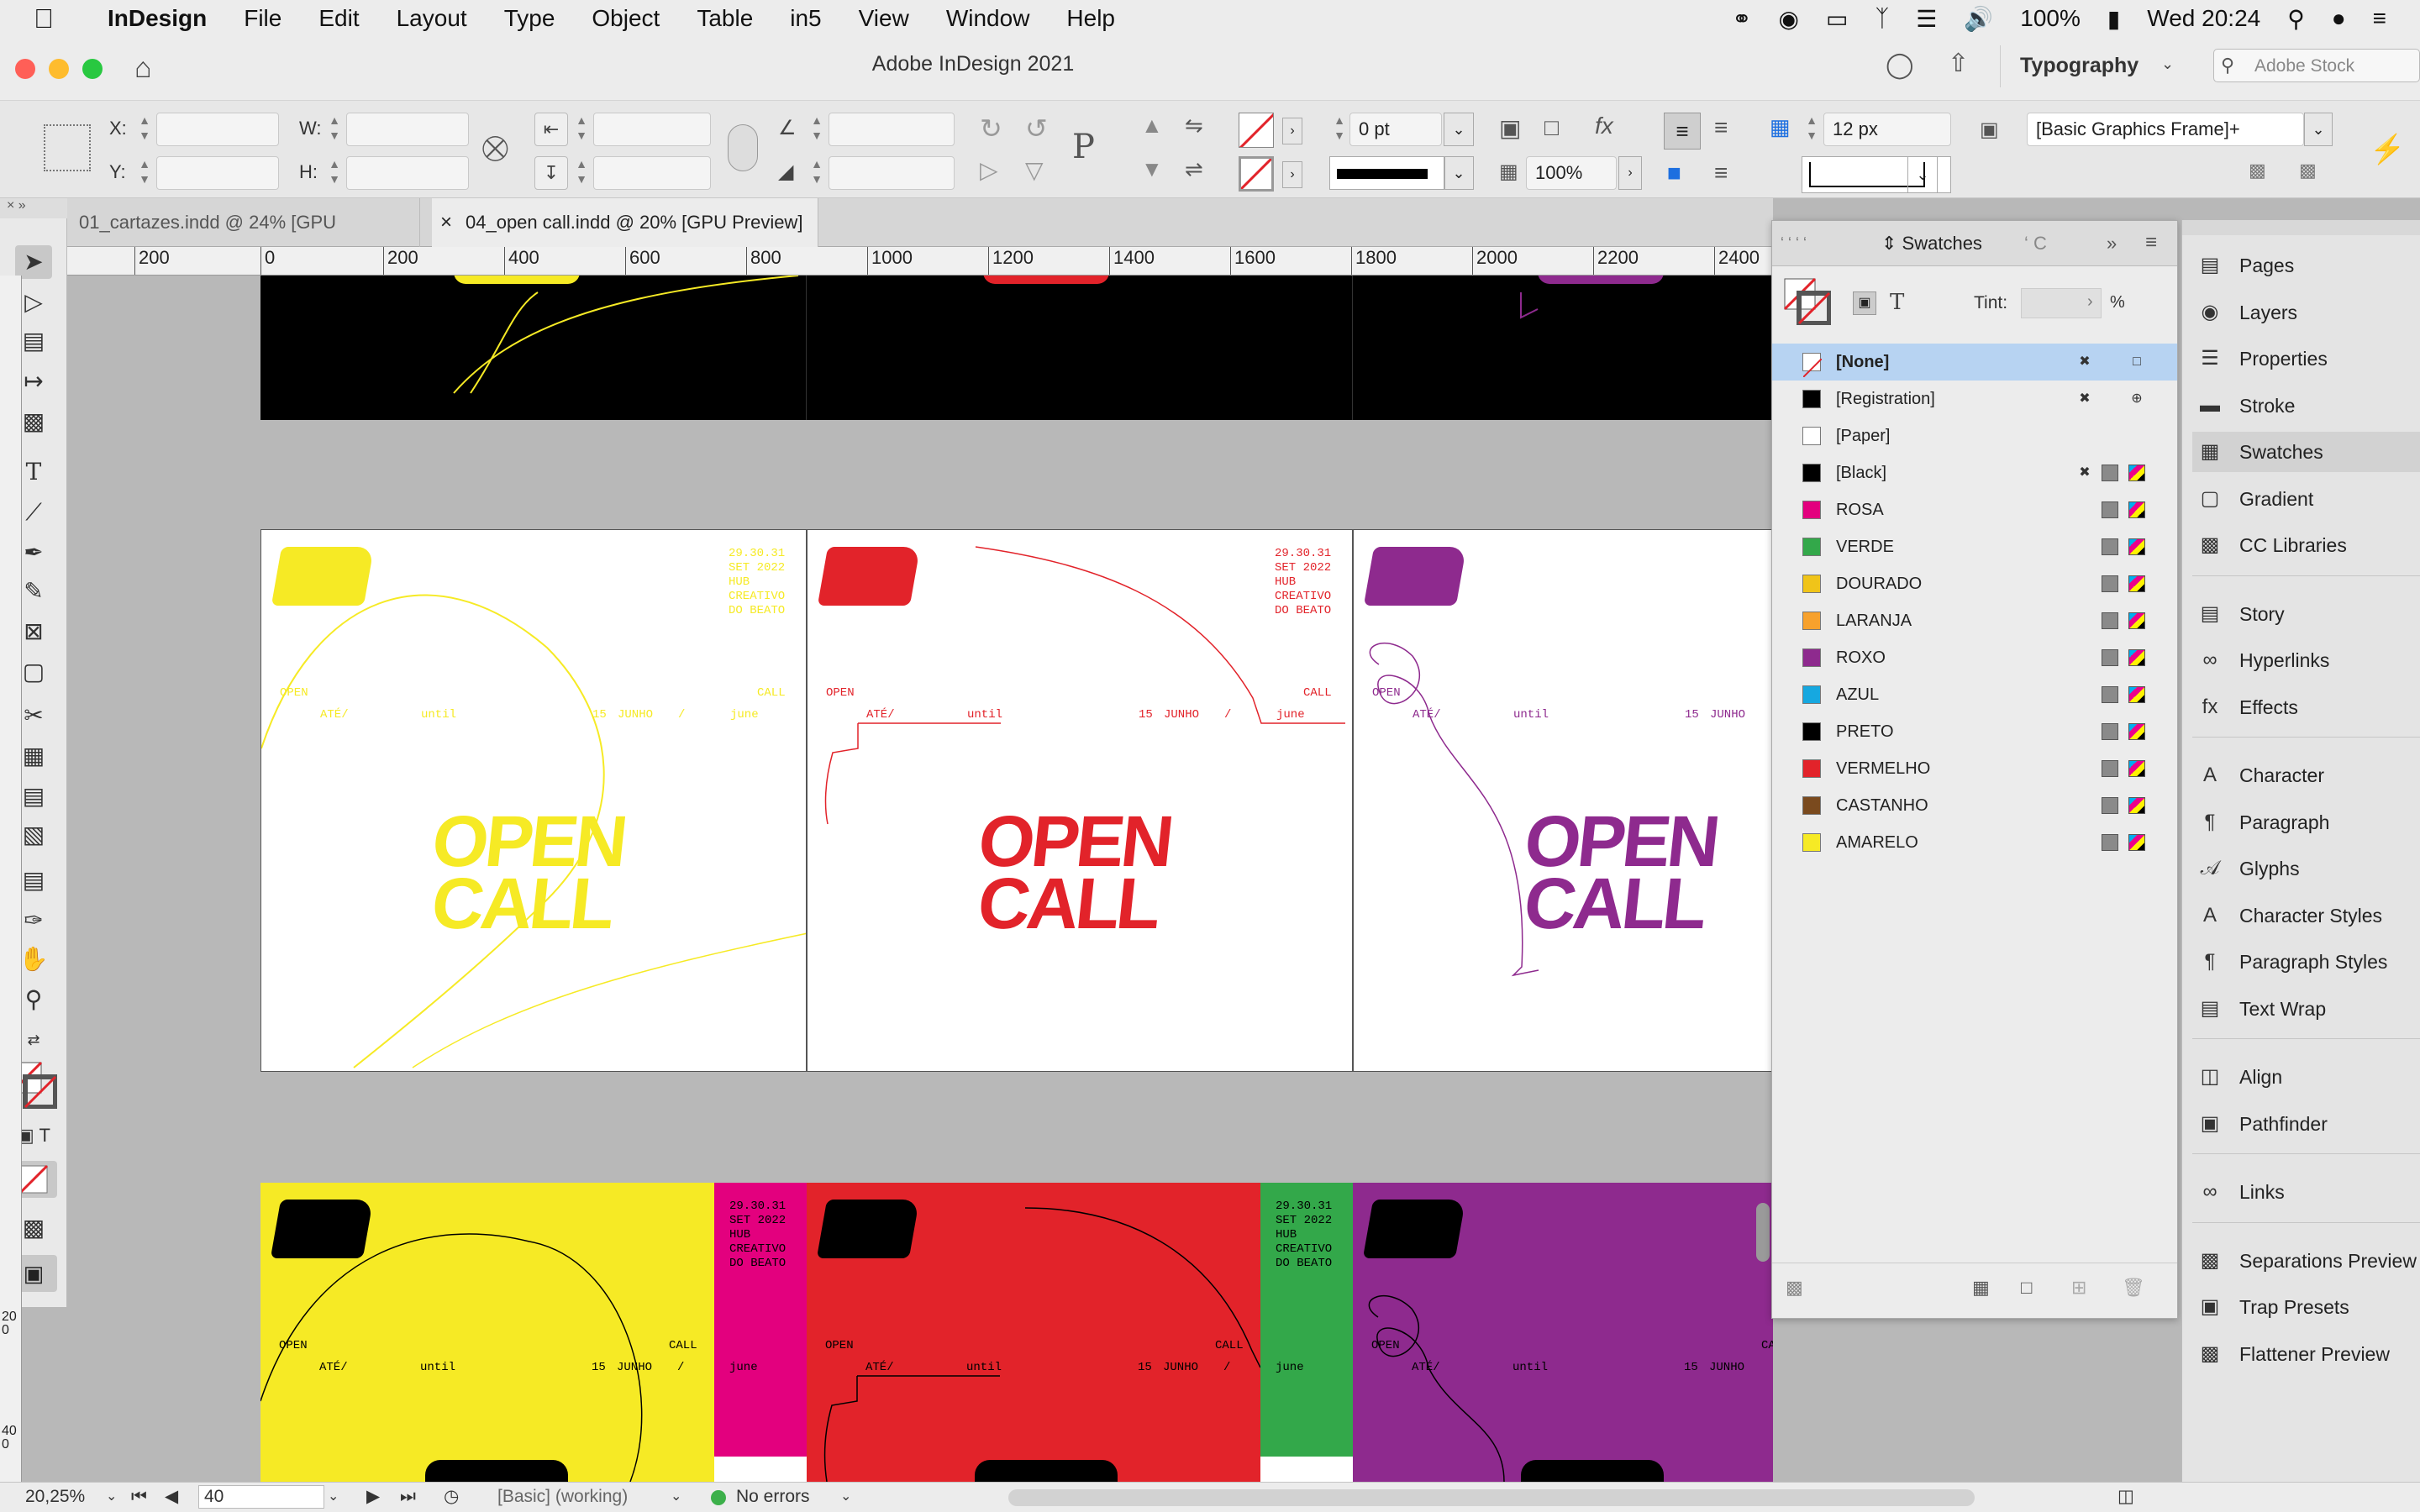 The width and height of the screenshot is (2420, 1512). I want to click on select-container-icon: ▲, so click(1152, 126).